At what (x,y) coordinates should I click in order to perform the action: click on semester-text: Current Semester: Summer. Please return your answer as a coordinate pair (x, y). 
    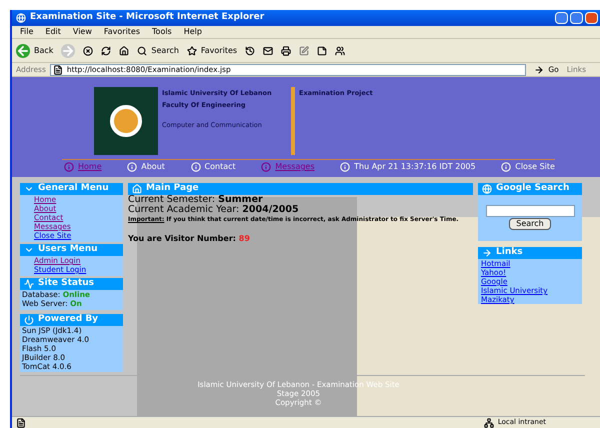
    Looking at the image, I should click on (196, 200).